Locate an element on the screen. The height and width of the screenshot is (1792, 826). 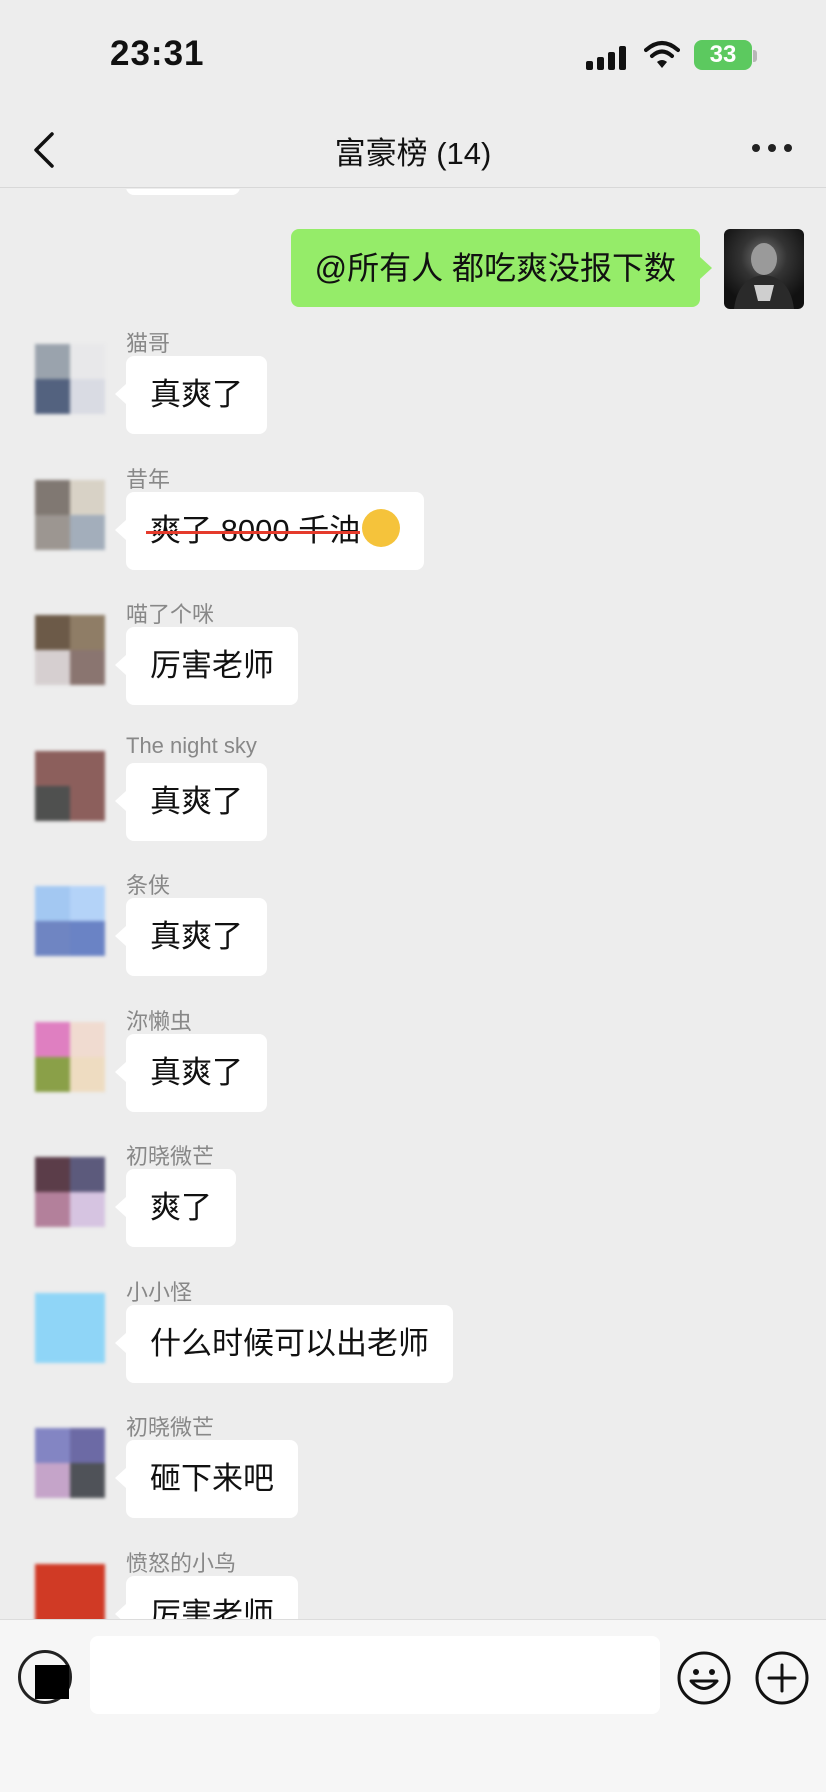
outgoing-bubble: @所有人 都吃爽没报下数 is located at coordinates (501, 268).